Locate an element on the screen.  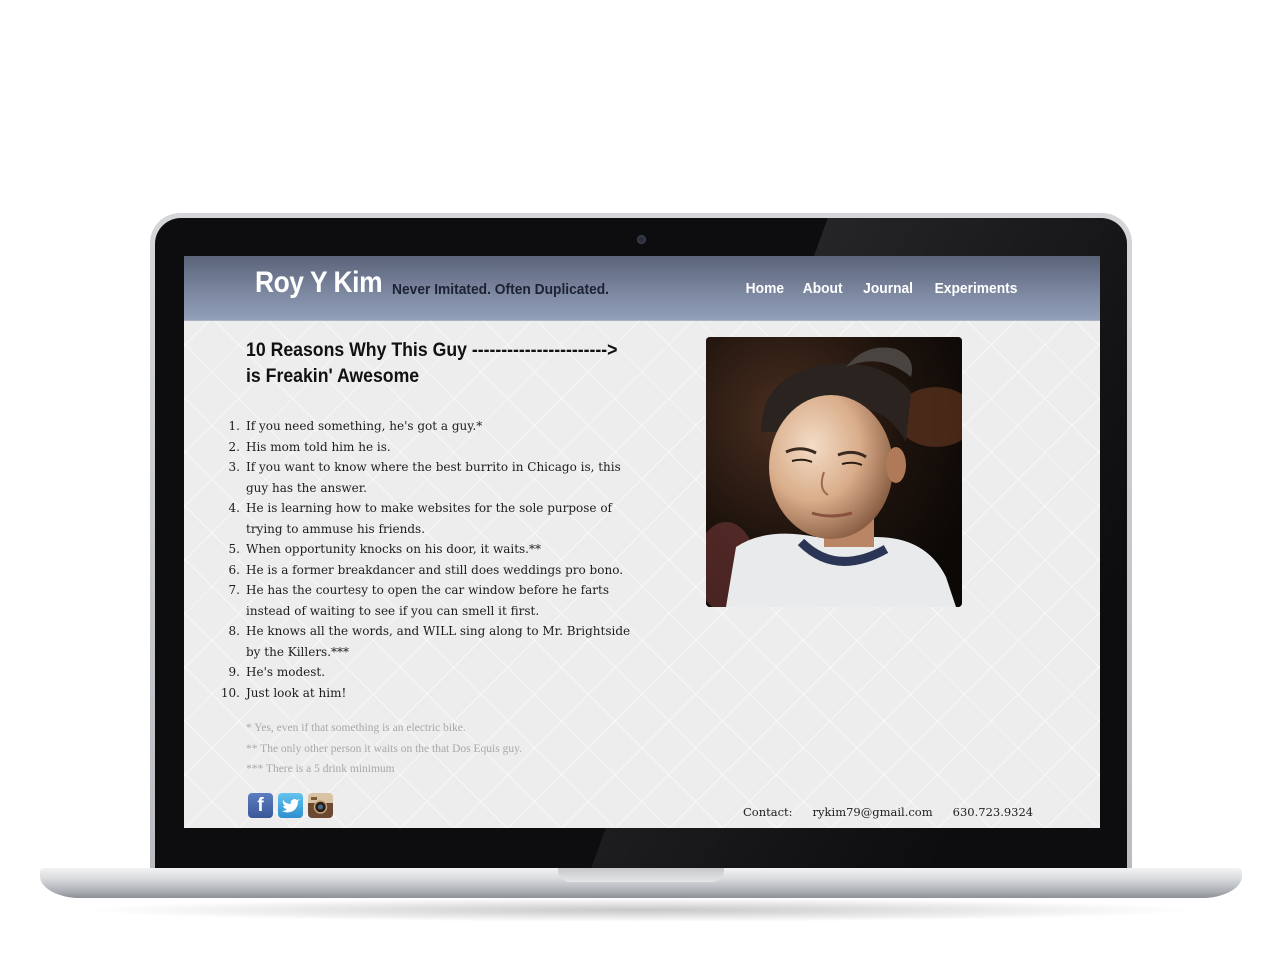
contact-info: Contact: rykim79@gmail.com 630.723.9324 is located at coordinates (888, 812).